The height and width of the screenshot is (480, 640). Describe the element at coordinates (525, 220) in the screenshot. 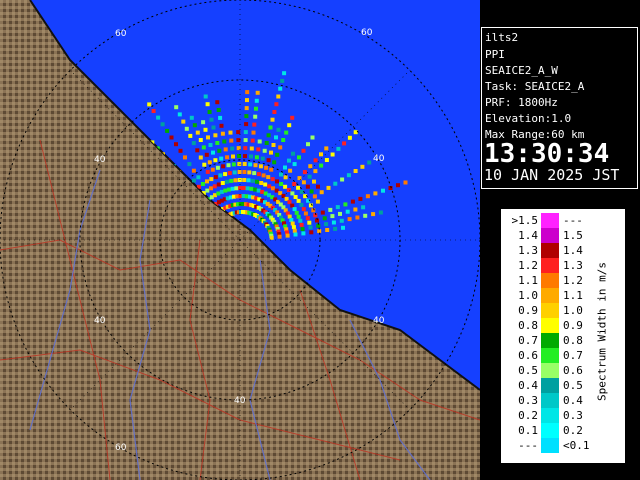

I see `legend-low-label: >1.5` at that location.